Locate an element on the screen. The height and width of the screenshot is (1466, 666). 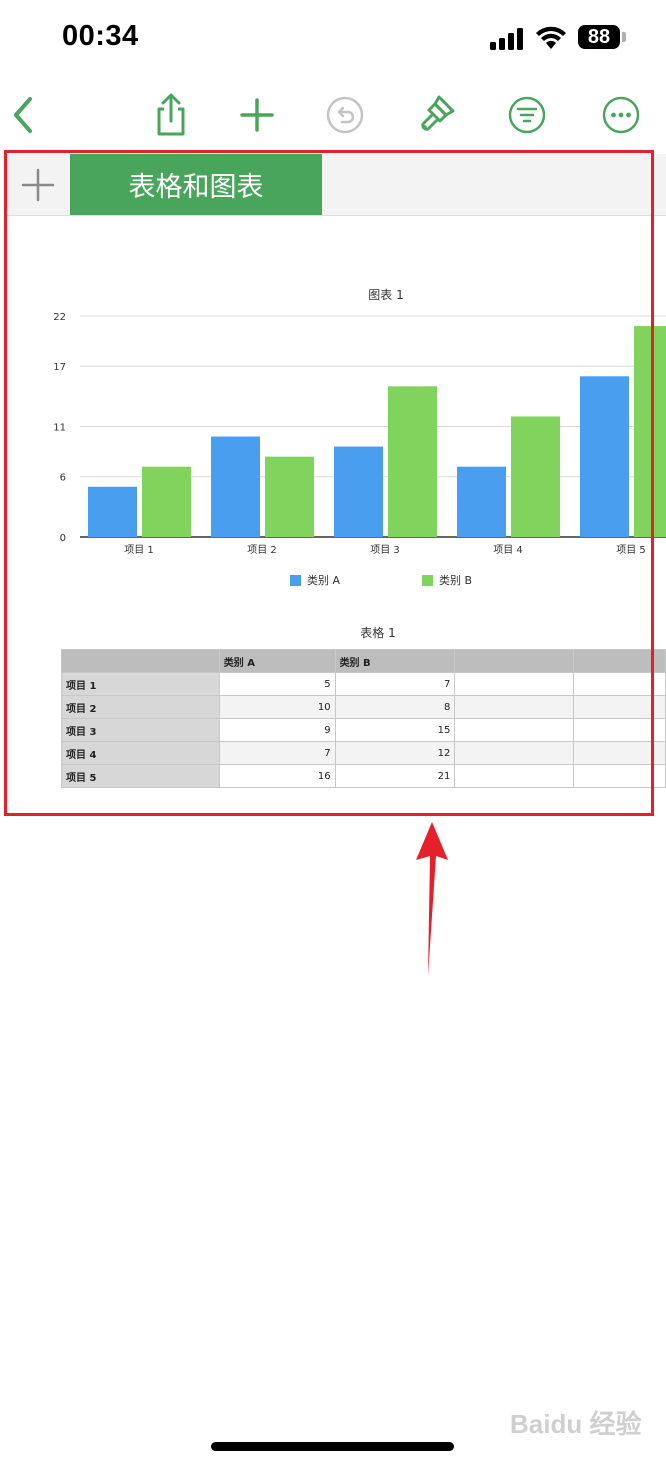
table-row: 项目 4 7 12 is located at coordinates (363, 753).